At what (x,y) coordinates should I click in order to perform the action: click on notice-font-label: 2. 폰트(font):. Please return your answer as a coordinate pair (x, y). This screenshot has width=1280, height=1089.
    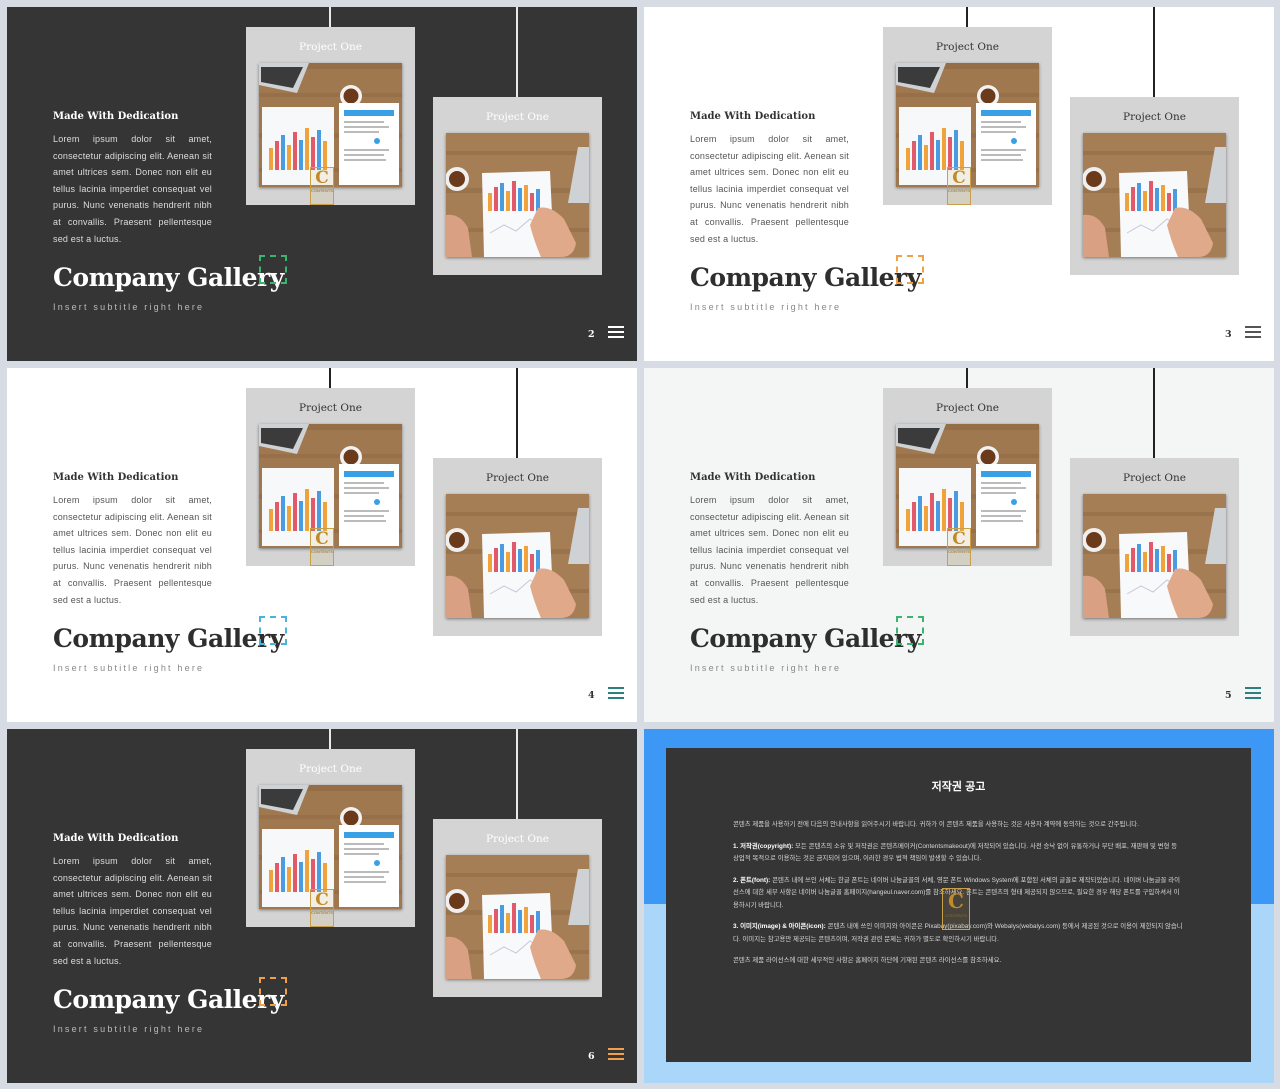
    Looking at the image, I should click on (752, 880).